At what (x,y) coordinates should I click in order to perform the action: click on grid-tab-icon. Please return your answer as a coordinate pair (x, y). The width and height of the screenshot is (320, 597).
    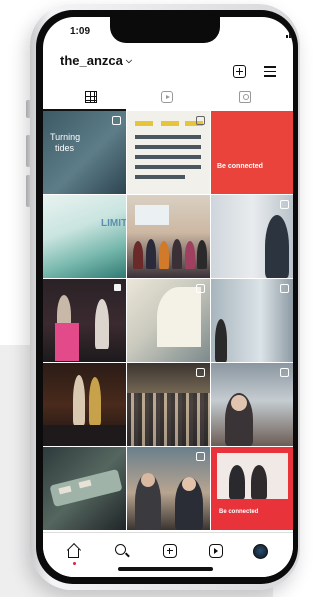
    Looking at the image, I should click on (91, 97).